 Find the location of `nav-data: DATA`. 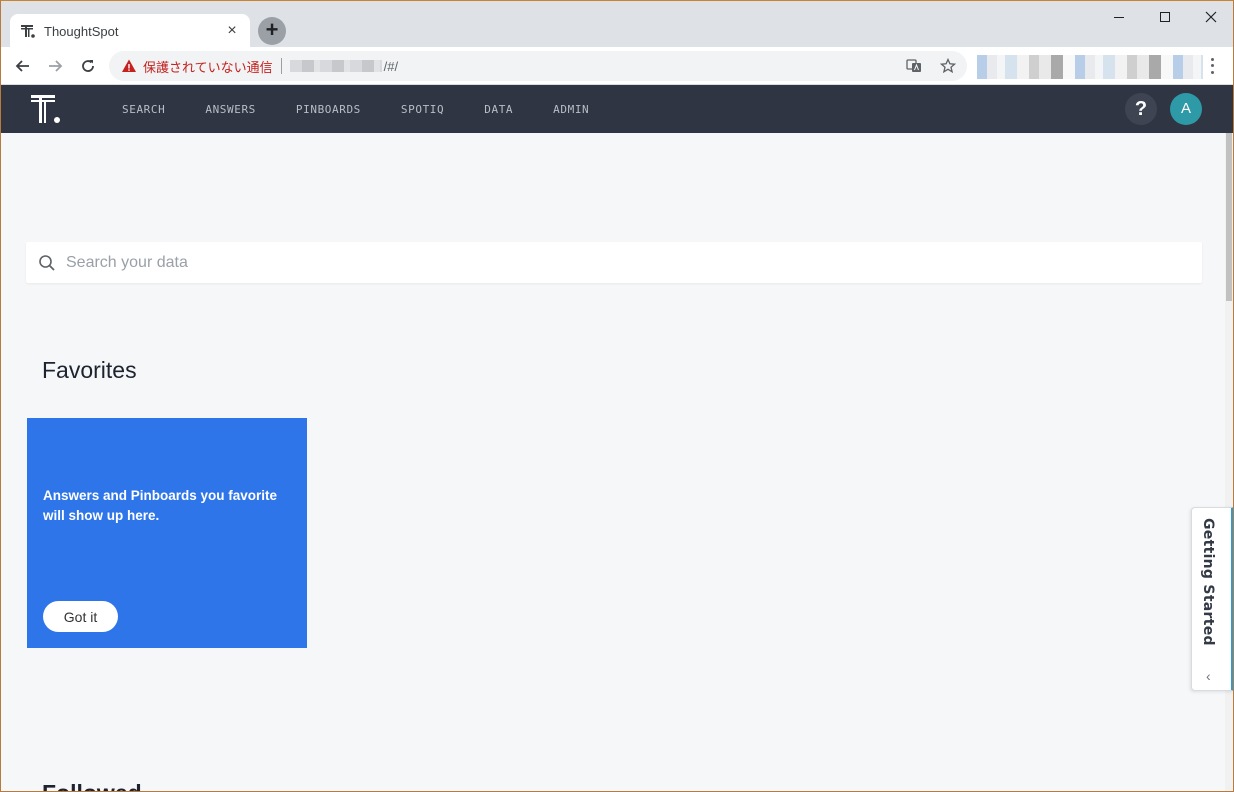

nav-data: DATA is located at coordinates (498, 109).